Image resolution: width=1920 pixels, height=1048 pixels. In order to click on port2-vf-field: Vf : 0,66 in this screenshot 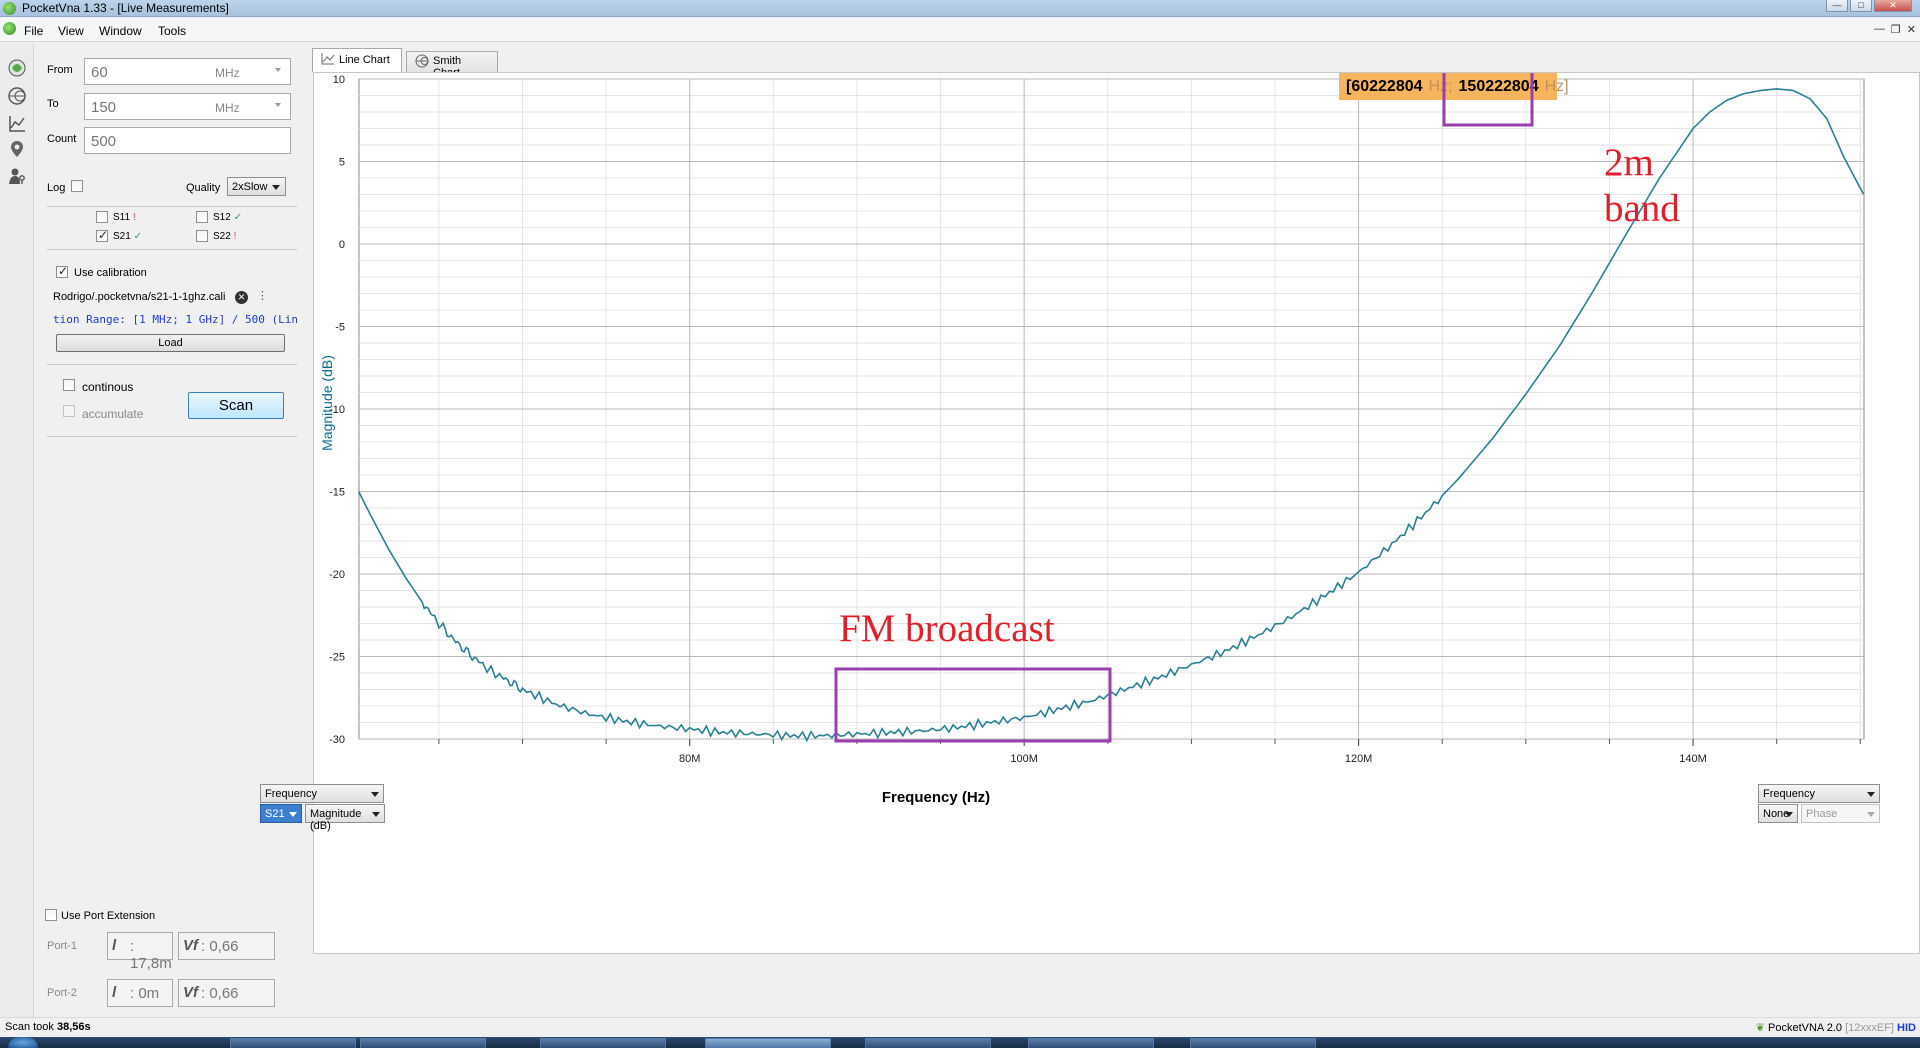, I will do `click(226, 993)`.